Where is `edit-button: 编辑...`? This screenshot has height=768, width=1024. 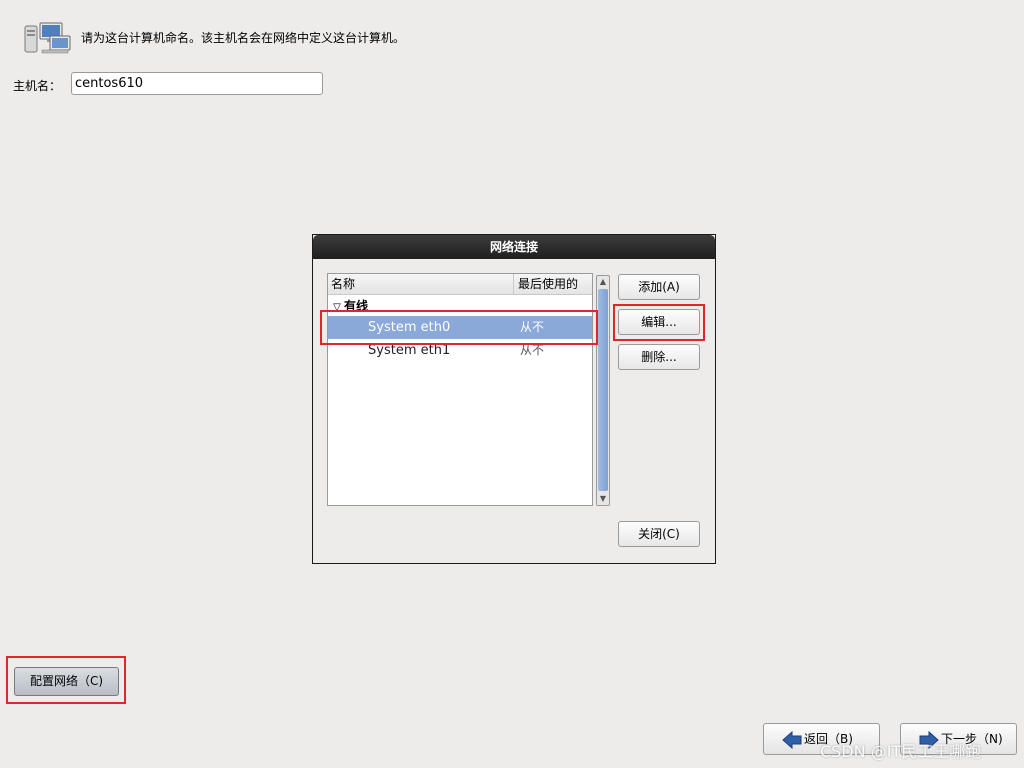 edit-button: 编辑... is located at coordinates (659, 322).